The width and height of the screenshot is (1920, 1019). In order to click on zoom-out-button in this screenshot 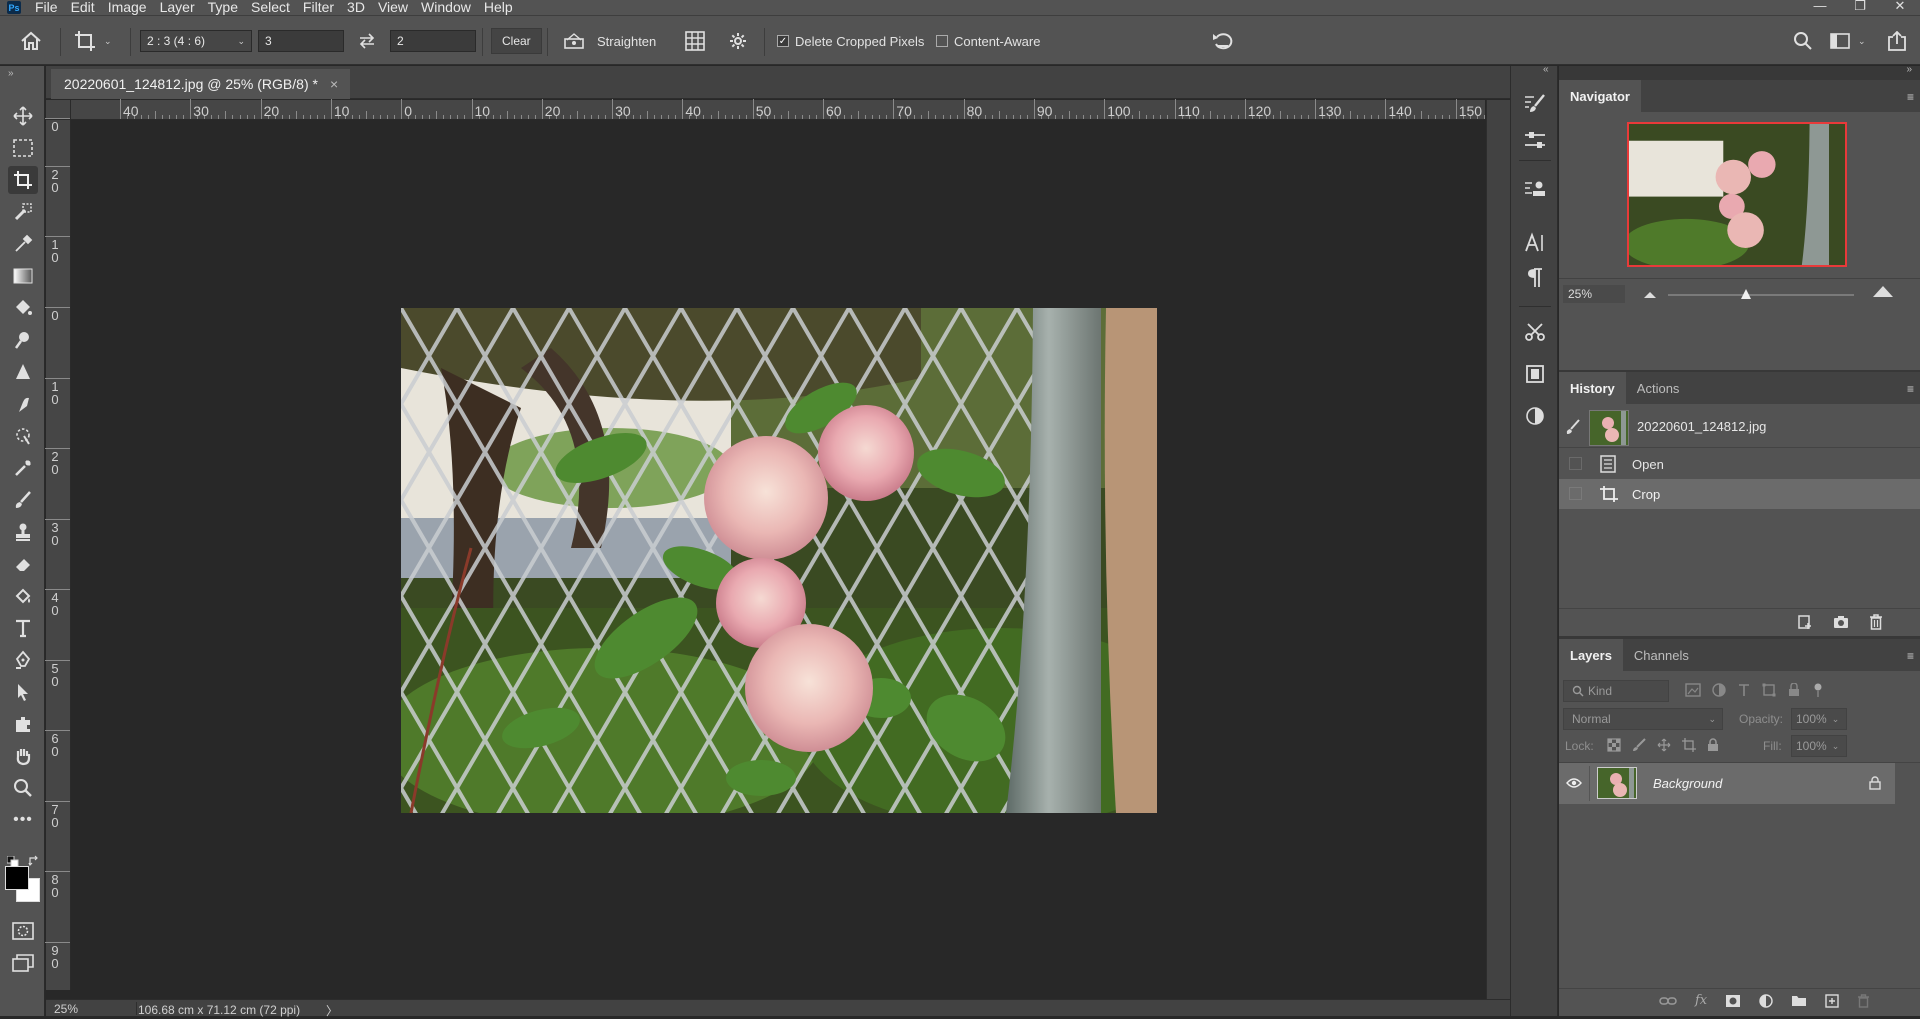, I will do `click(1650, 295)`.